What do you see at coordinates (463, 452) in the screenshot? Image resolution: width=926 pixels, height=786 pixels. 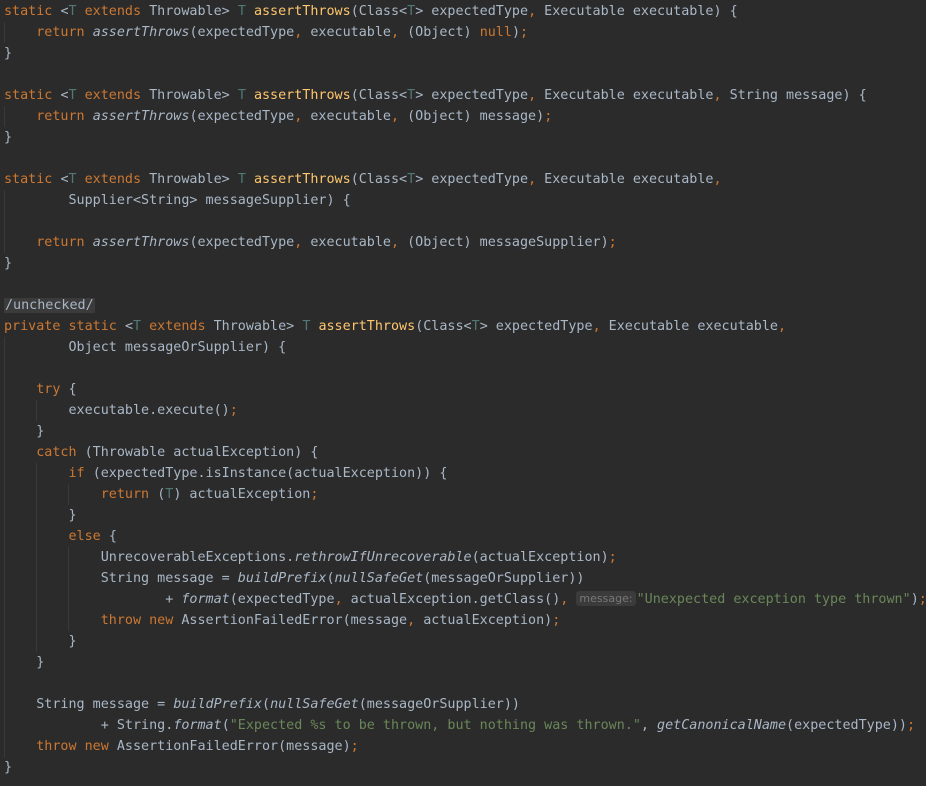 I see `code-line: catch (Throwable actualException) {` at bounding box center [463, 452].